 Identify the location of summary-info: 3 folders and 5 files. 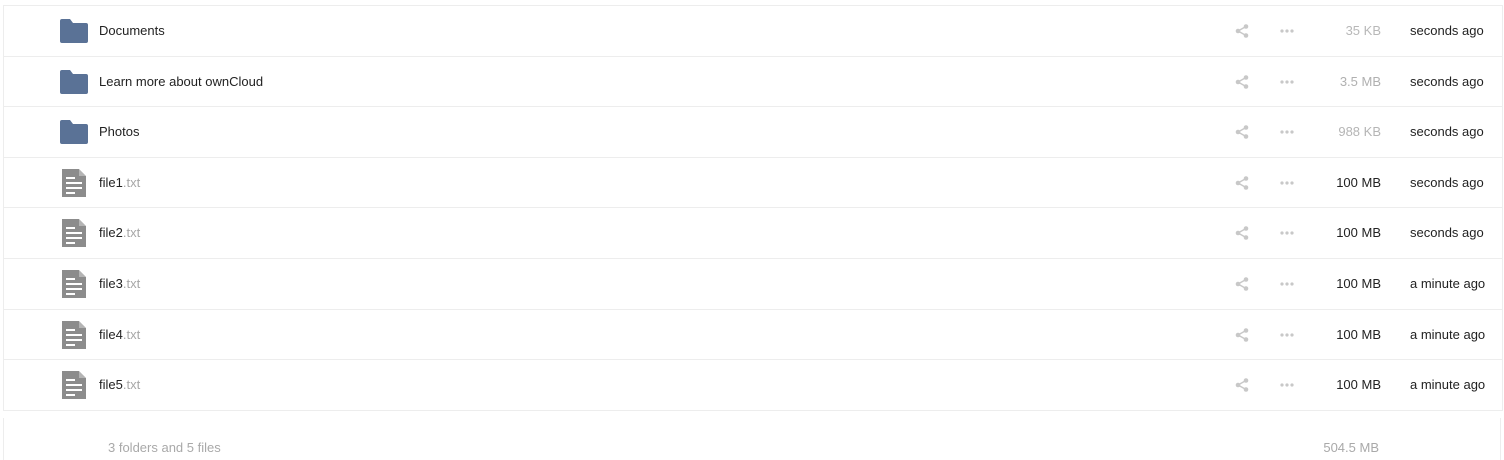
(164, 447).